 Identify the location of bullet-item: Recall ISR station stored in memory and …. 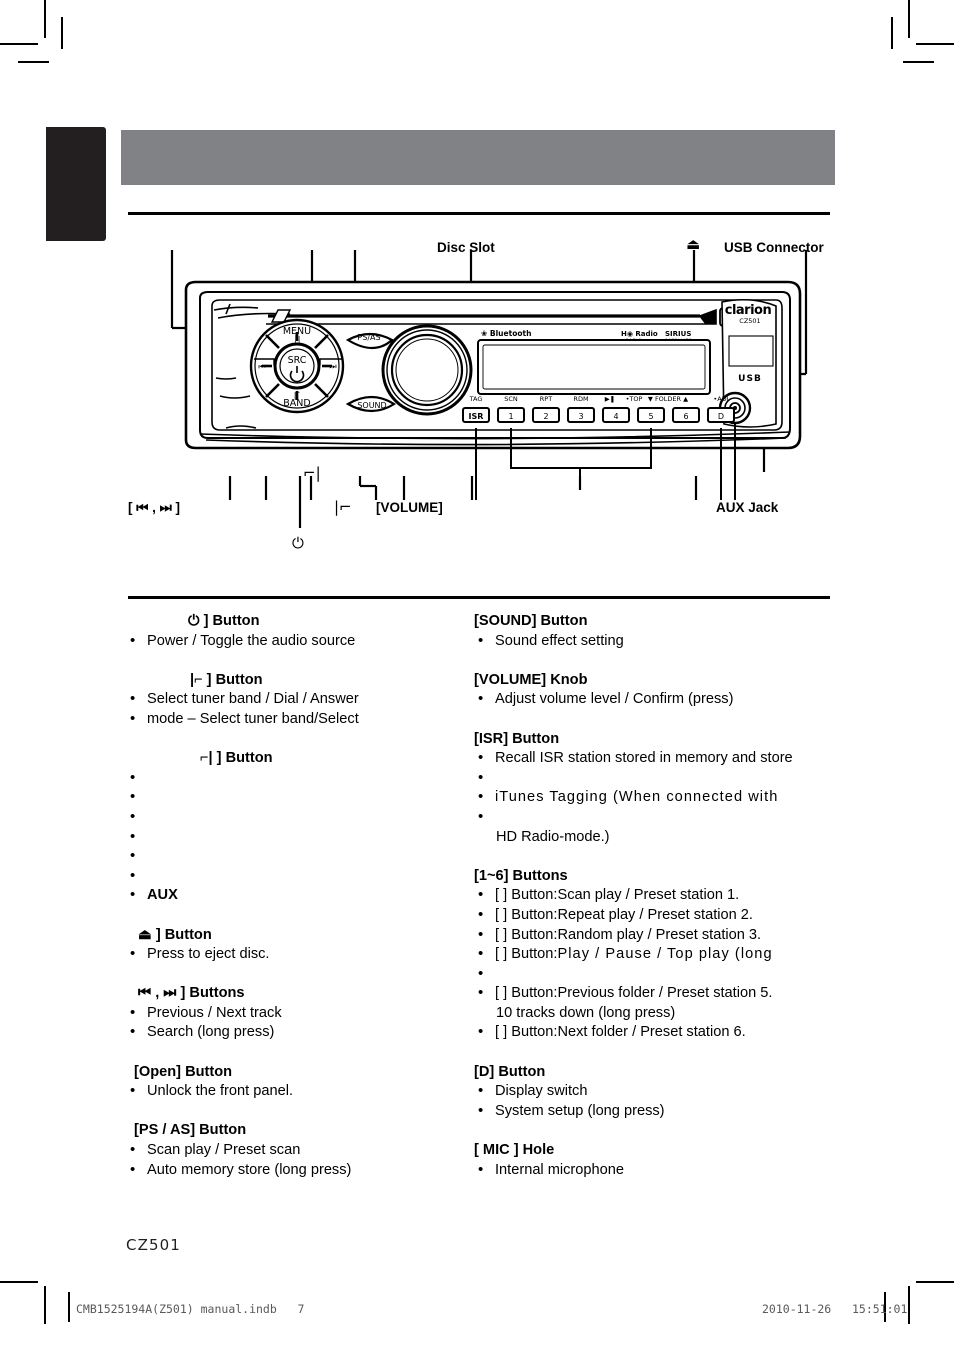
(654, 758).